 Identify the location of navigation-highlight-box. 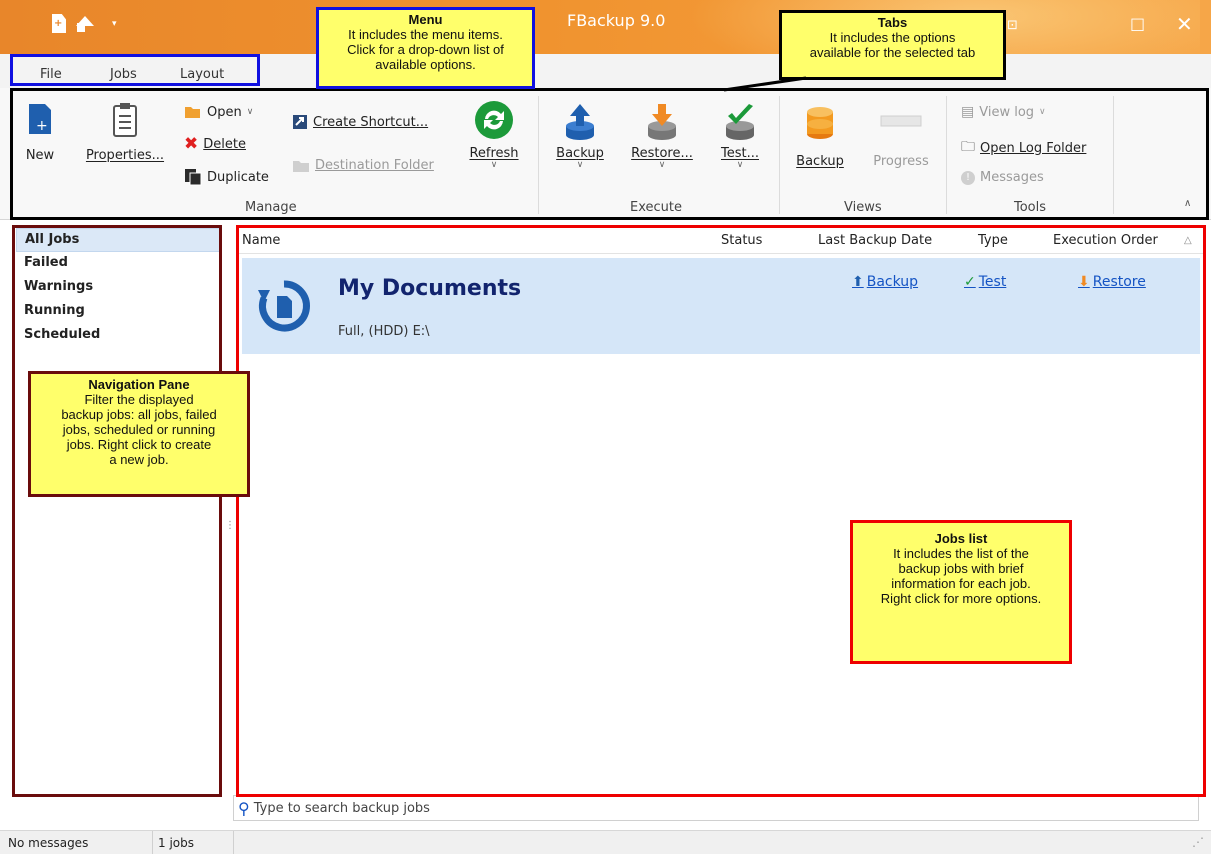
(117, 511).